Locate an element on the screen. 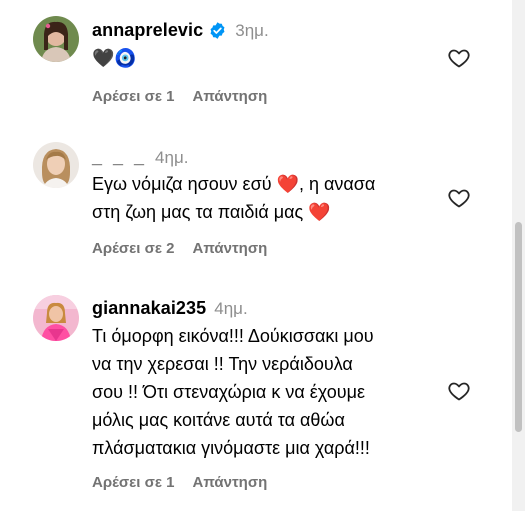  comment-header: giannakai235 4ημ. is located at coordinates (170, 308).